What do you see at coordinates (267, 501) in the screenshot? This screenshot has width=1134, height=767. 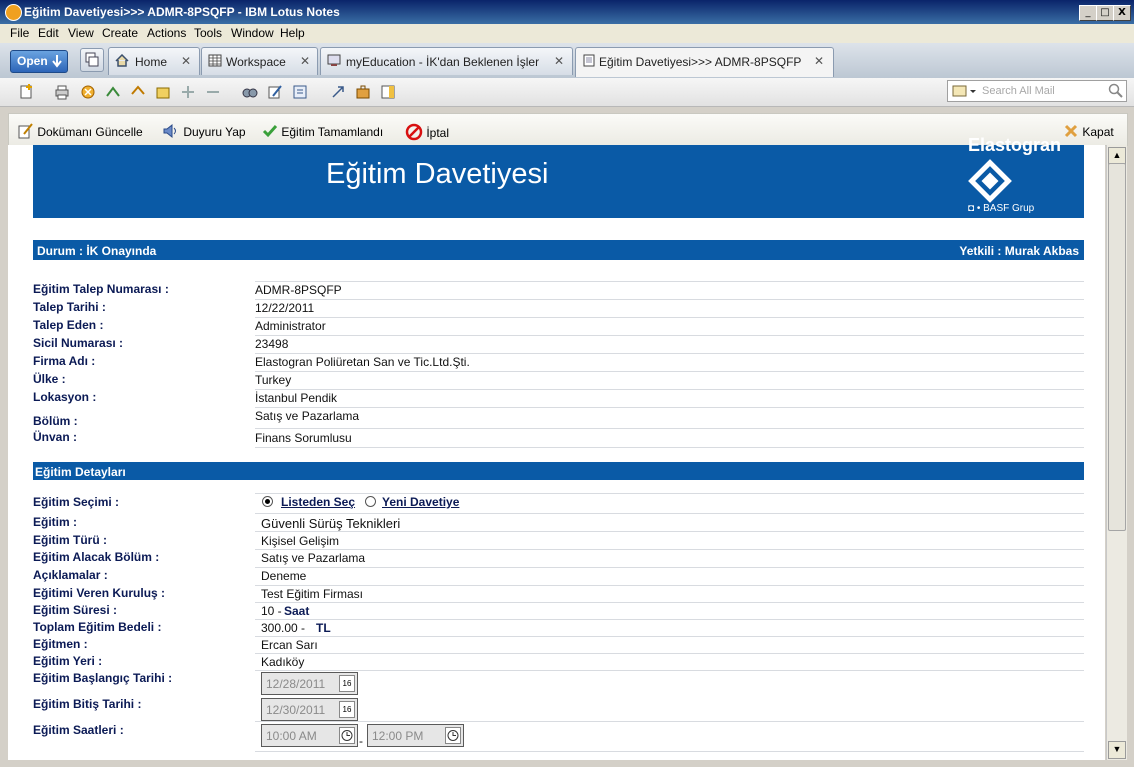 I see `radio-from-list` at bounding box center [267, 501].